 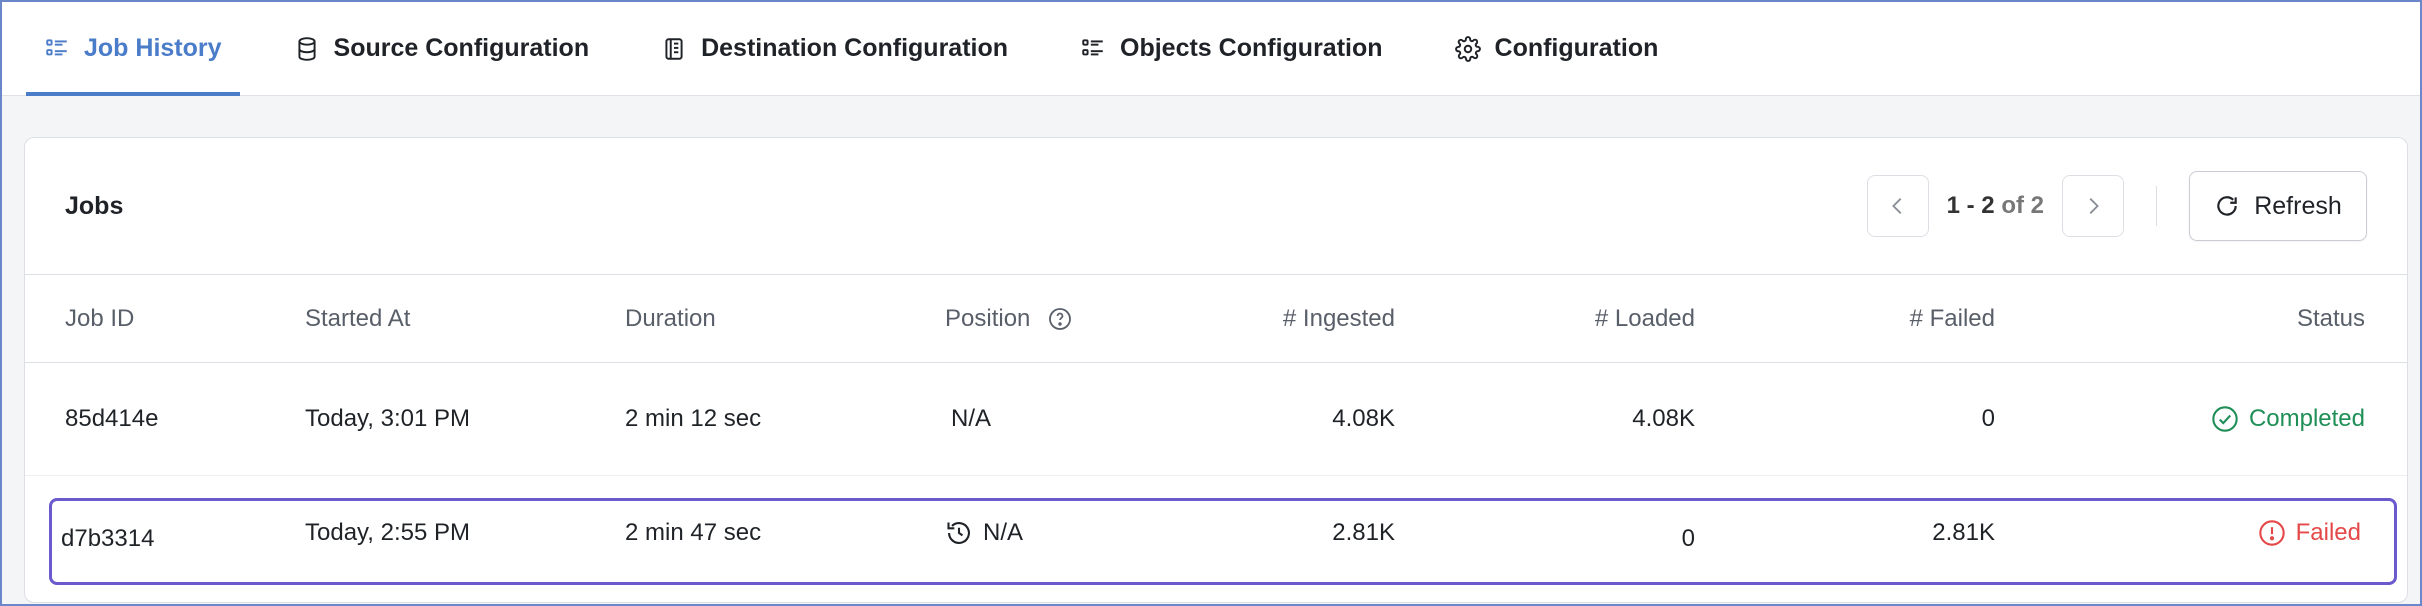 I want to click on job-id: 85d414e, so click(x=112, y=418).